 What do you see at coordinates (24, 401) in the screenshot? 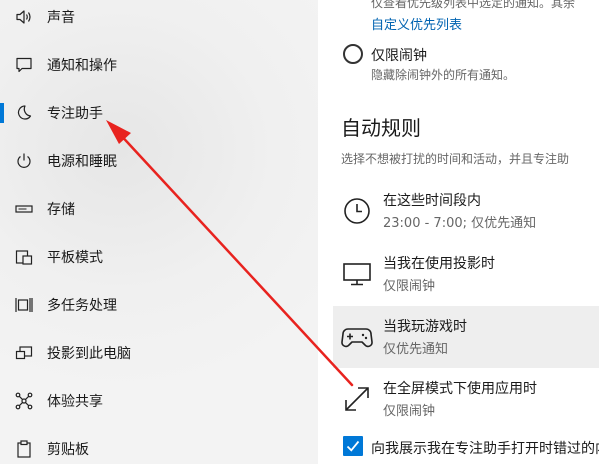
I see `share-icon` at bounding box center [24, 401].